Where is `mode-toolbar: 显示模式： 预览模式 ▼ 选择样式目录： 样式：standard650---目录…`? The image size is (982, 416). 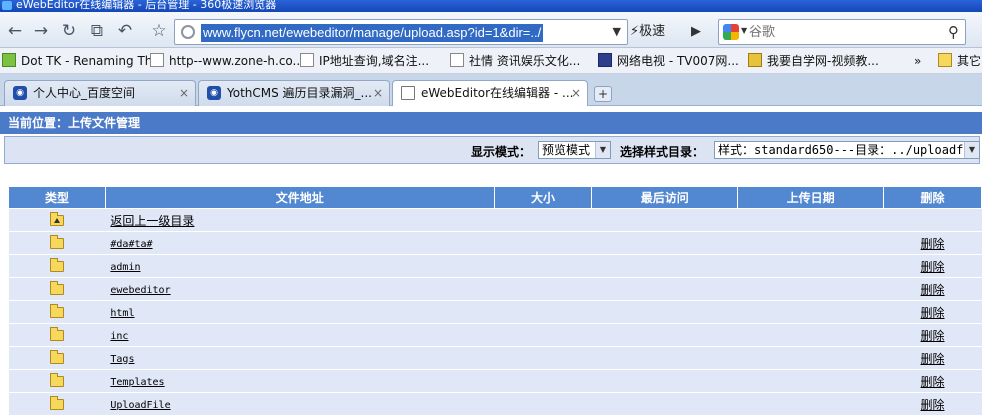 mode-toolbar: 显示模式： 预览模式 ▼ 选择样式目录： 样式：standard650---目录… is located at coordinates (492, 150).